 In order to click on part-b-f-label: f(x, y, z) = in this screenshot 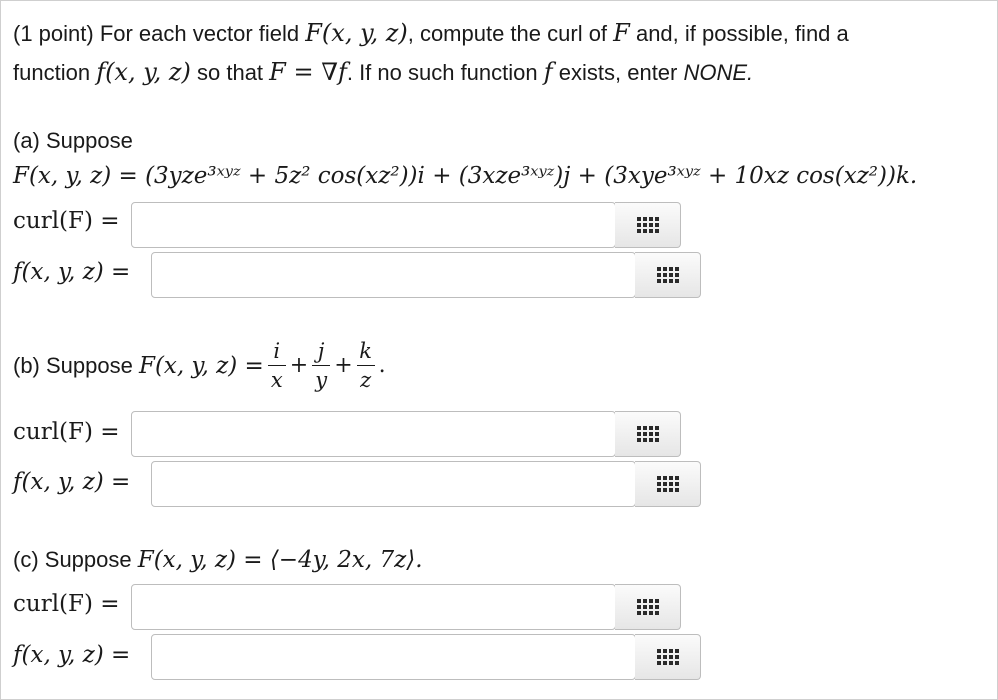, I will do `click(72, 482)`.